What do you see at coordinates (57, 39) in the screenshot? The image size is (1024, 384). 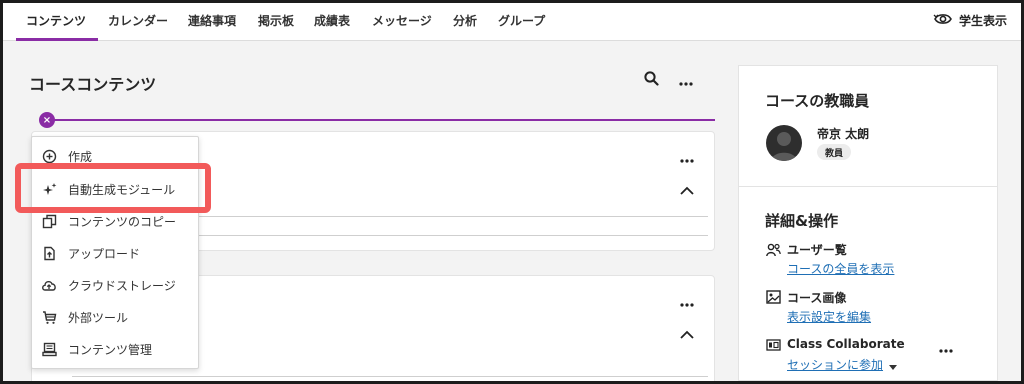 I see `active-tab-indicator` at bounding box center [57, 39].